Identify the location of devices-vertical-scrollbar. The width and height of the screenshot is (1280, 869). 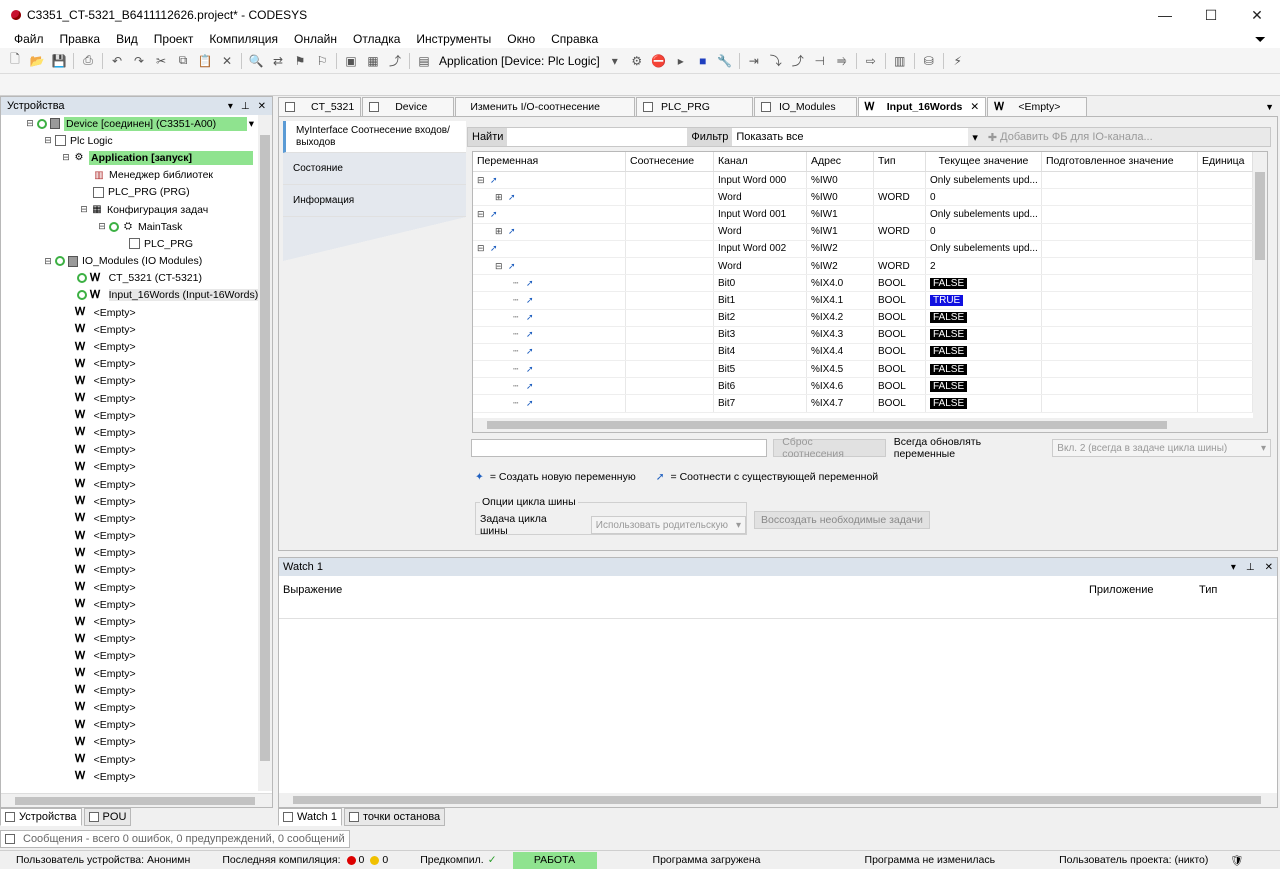
(265, 453).